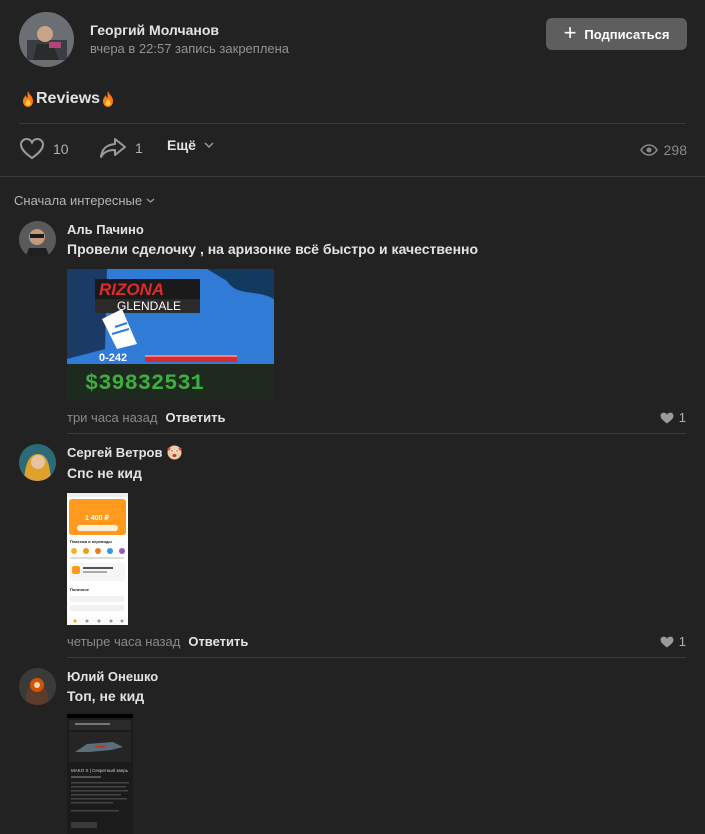  Describe the element at coordinates (113, 358) in the screenshot. I see `game-id-text: 0-242` at that location.